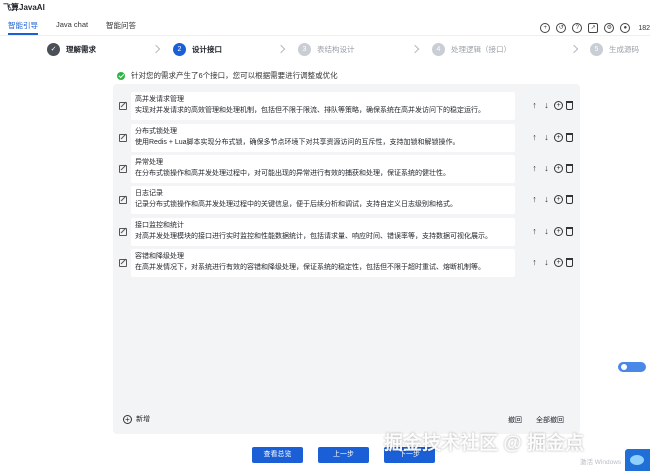  I want to click on step-number: 4, so click(438, 49).